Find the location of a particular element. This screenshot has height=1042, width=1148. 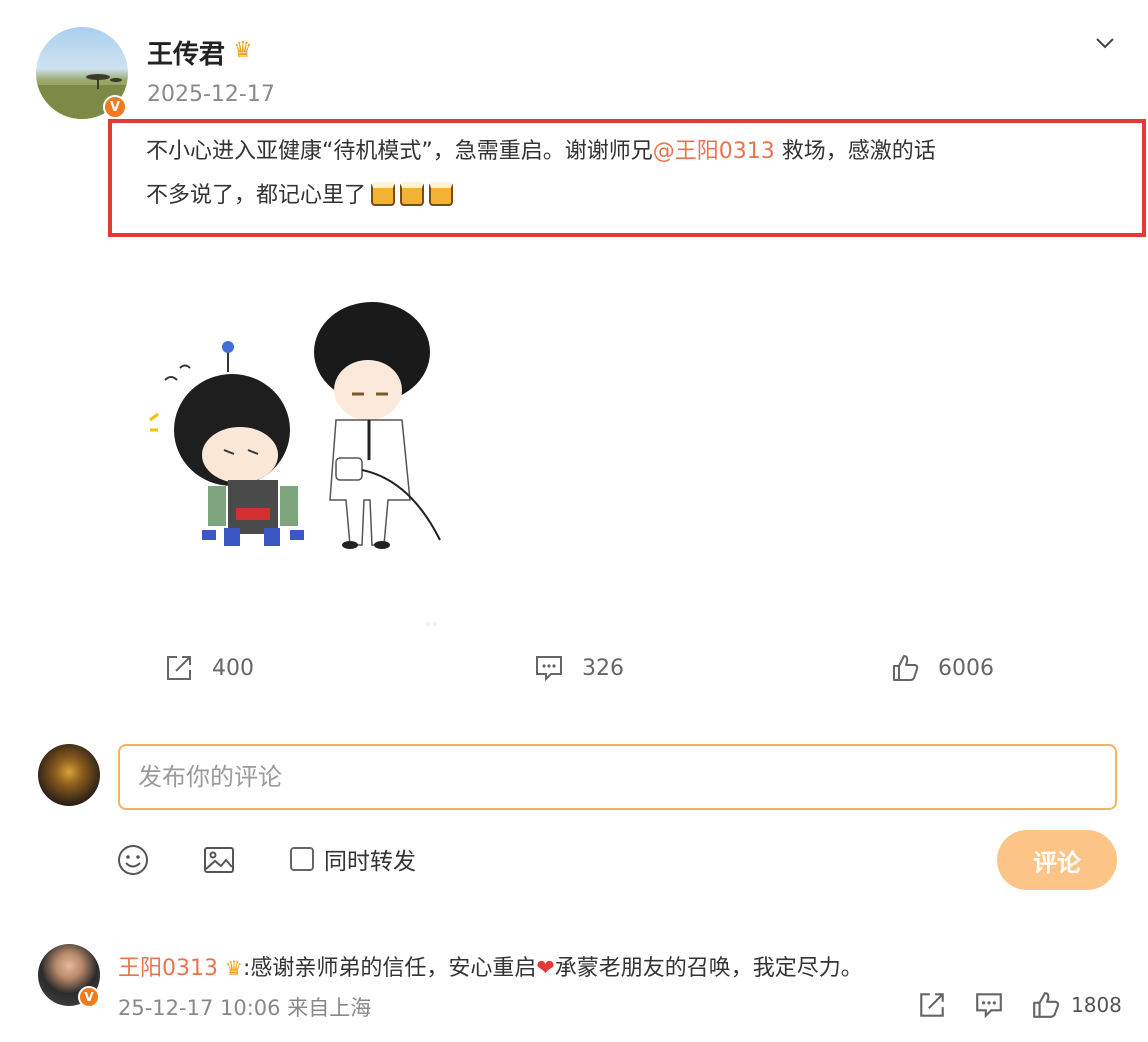

repost-count: 400 is located at coordinates (233, 668).